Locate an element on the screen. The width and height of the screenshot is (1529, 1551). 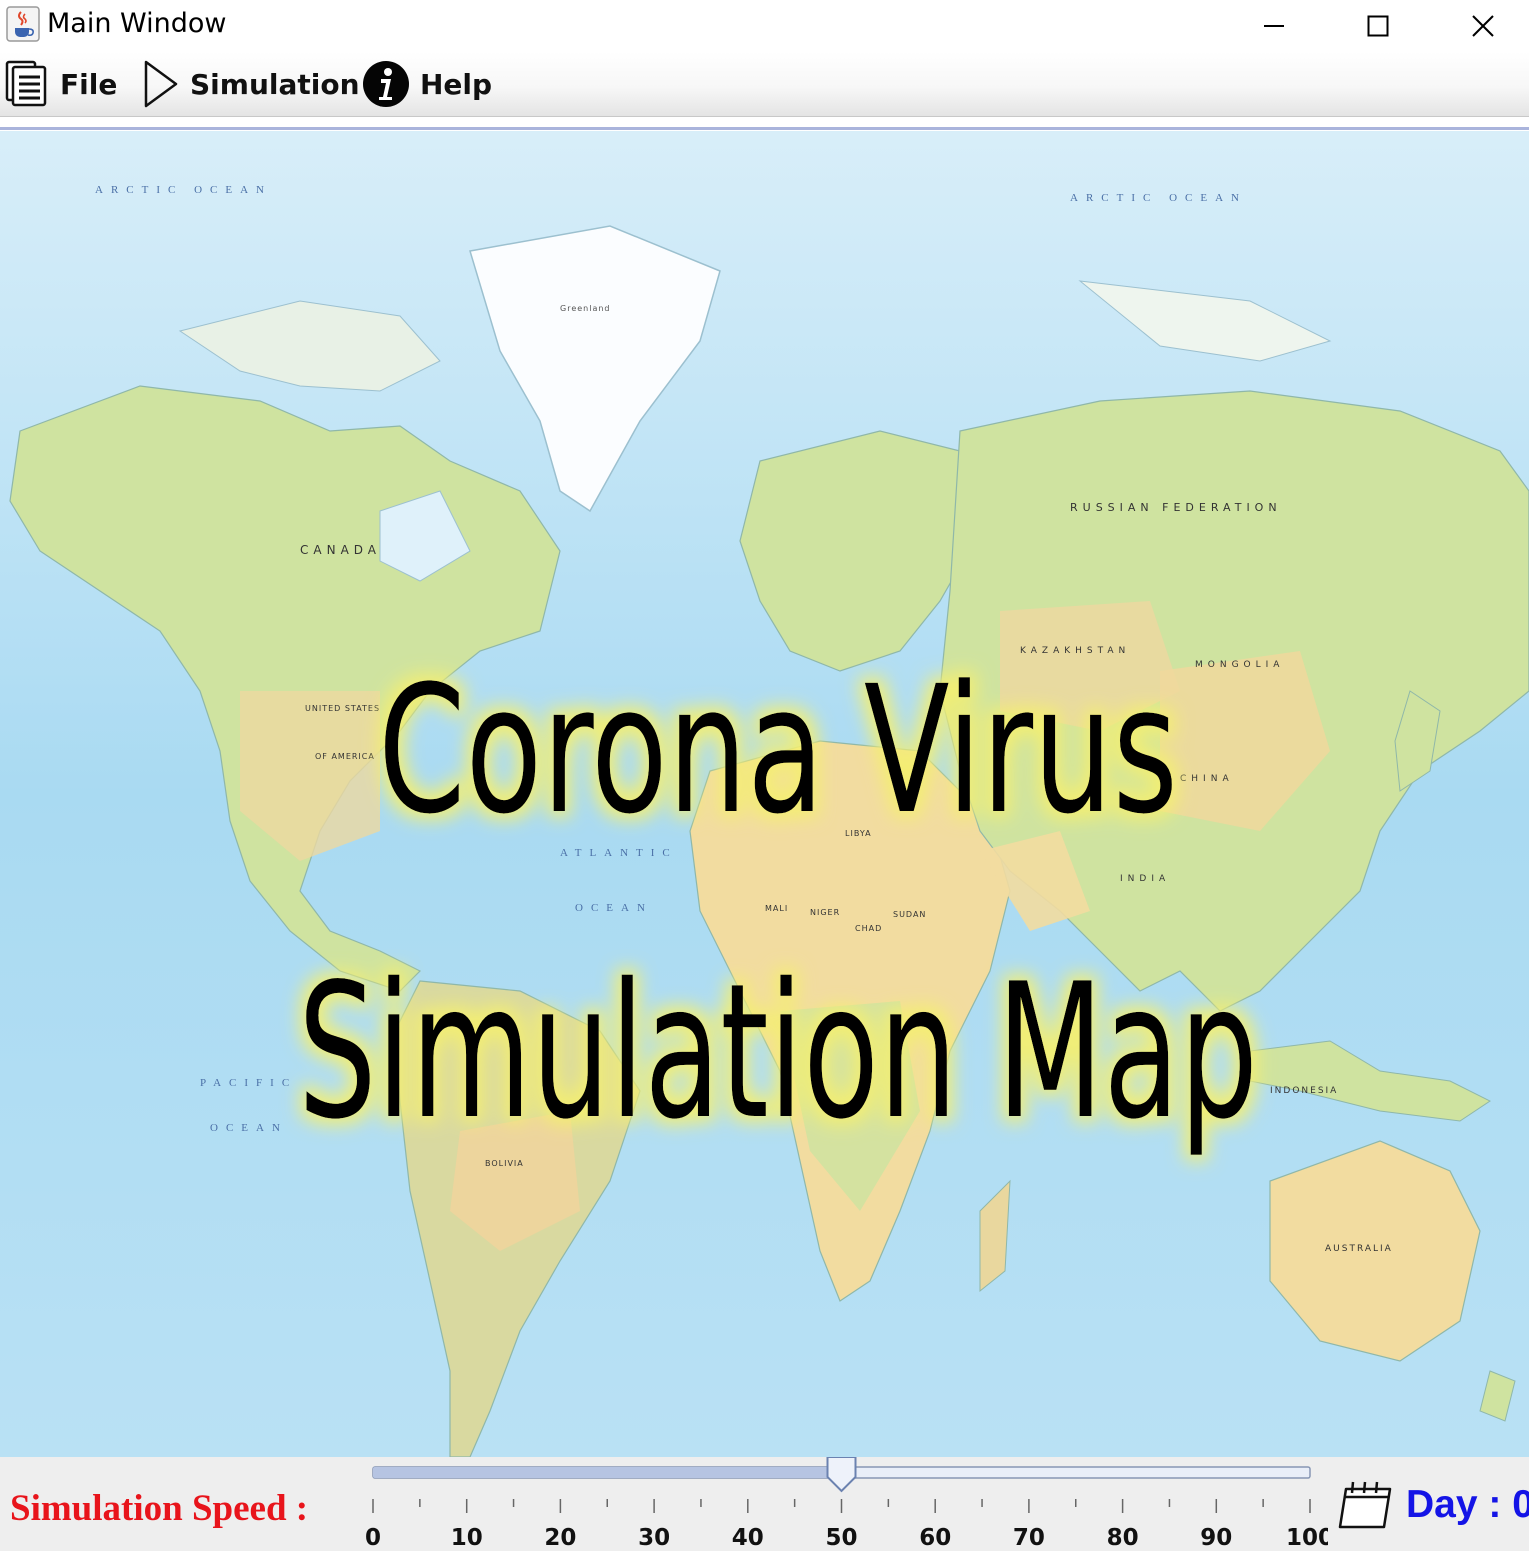
label-china: CHINA is located at coordinates (1207, 779).